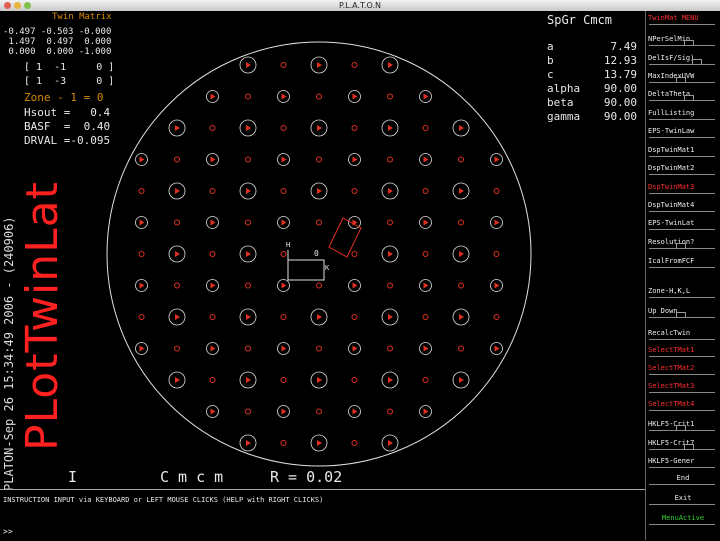 This screenshot has width=720, height=541. What do you see at coordinates (288, 245) in the screenshot?
I see `h-axis-label: H` at bounding box center [288, 245].